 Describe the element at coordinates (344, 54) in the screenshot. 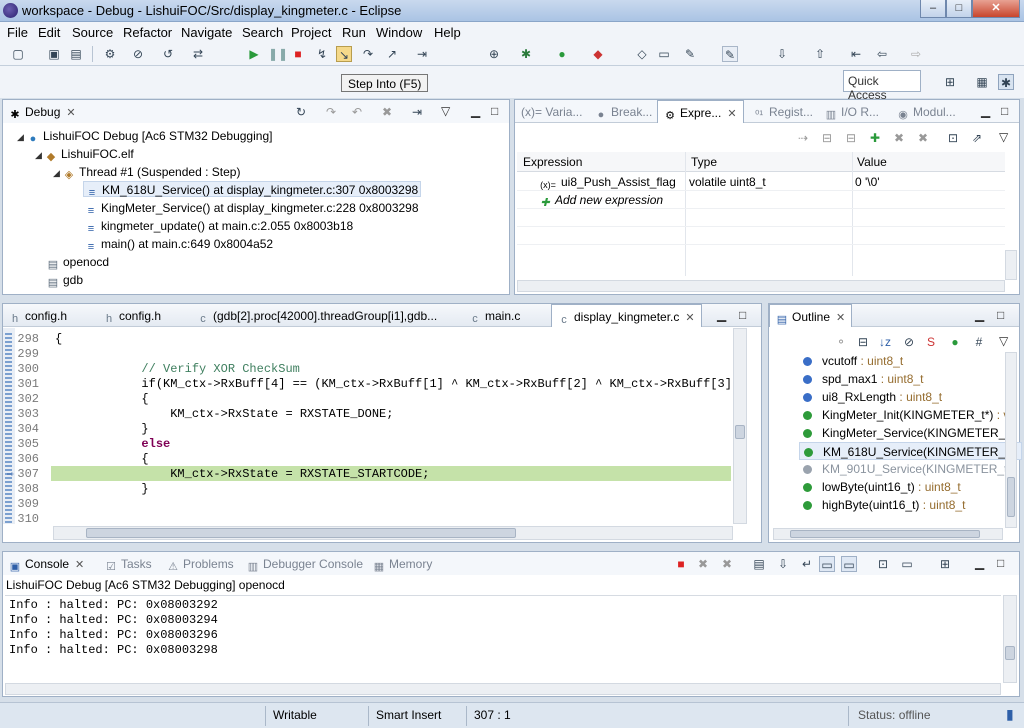

I see `step-into-icon: ↘` at that location.